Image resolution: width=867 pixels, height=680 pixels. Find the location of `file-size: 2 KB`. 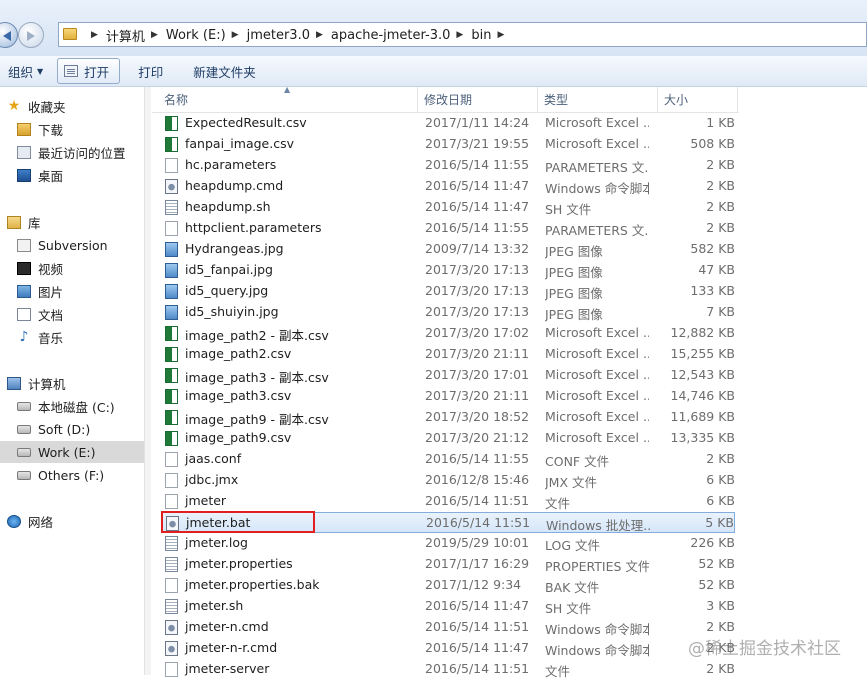

file-size: 2 KB is located at coordinates (720, 626).